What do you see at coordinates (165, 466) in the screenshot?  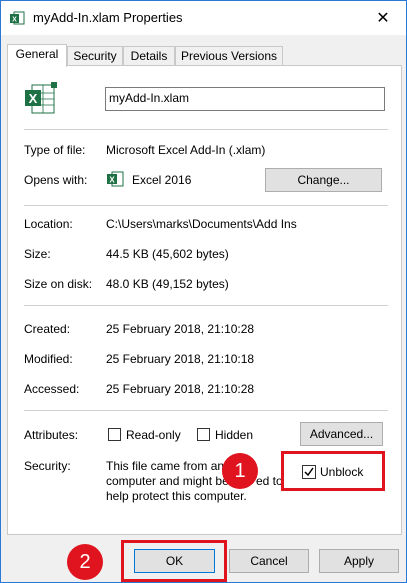 I see `security-text-line1: This file came from an` at bounding box center [165, 466].